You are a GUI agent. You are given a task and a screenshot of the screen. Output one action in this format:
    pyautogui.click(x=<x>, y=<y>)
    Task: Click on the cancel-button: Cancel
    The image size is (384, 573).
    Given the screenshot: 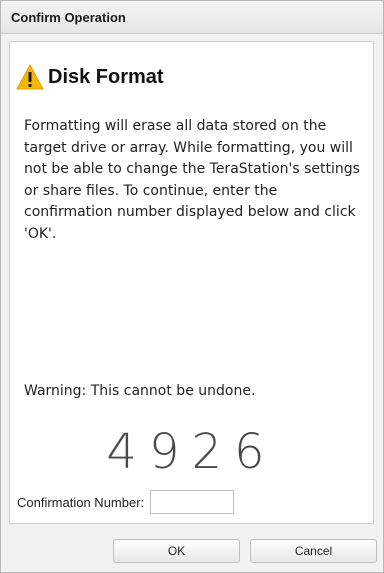 What is the action you would take?
    pyautogui.click(x=313, y=551)
    